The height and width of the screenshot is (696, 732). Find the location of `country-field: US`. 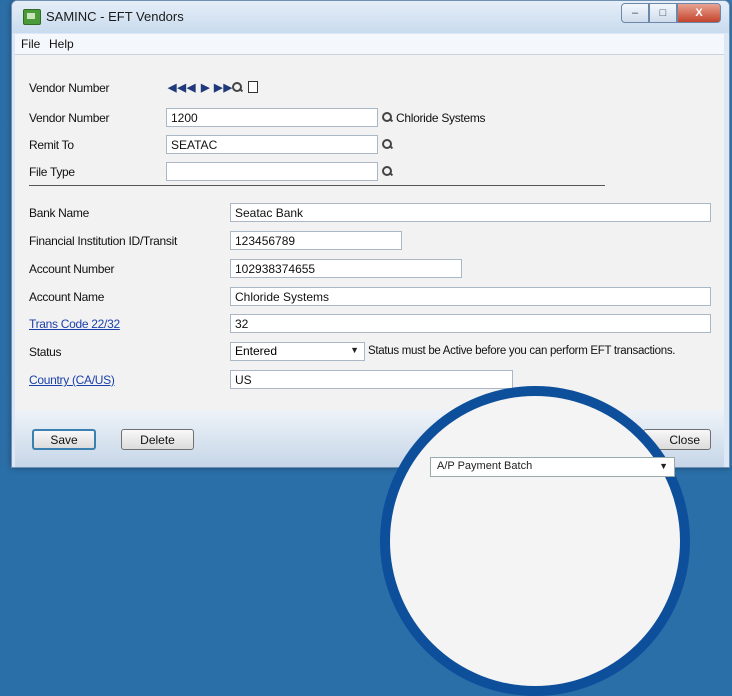

country-field: US is located at coordinates (371, 379).